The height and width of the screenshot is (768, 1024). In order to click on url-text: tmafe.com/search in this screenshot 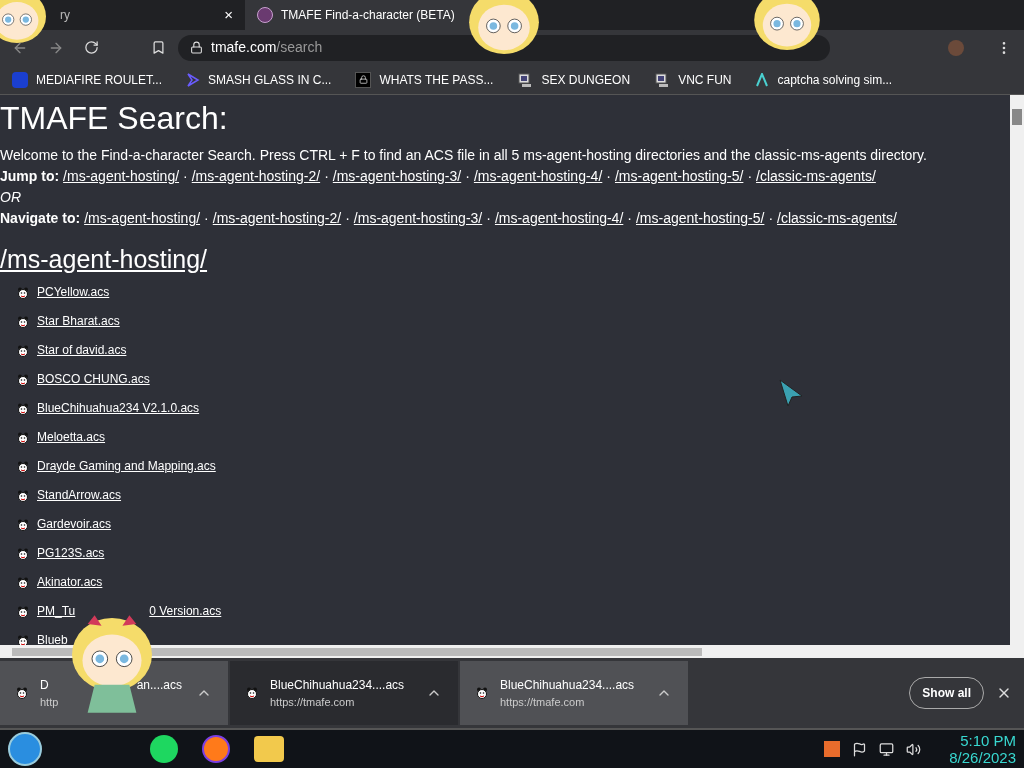, I will do `click(267, 47)`.